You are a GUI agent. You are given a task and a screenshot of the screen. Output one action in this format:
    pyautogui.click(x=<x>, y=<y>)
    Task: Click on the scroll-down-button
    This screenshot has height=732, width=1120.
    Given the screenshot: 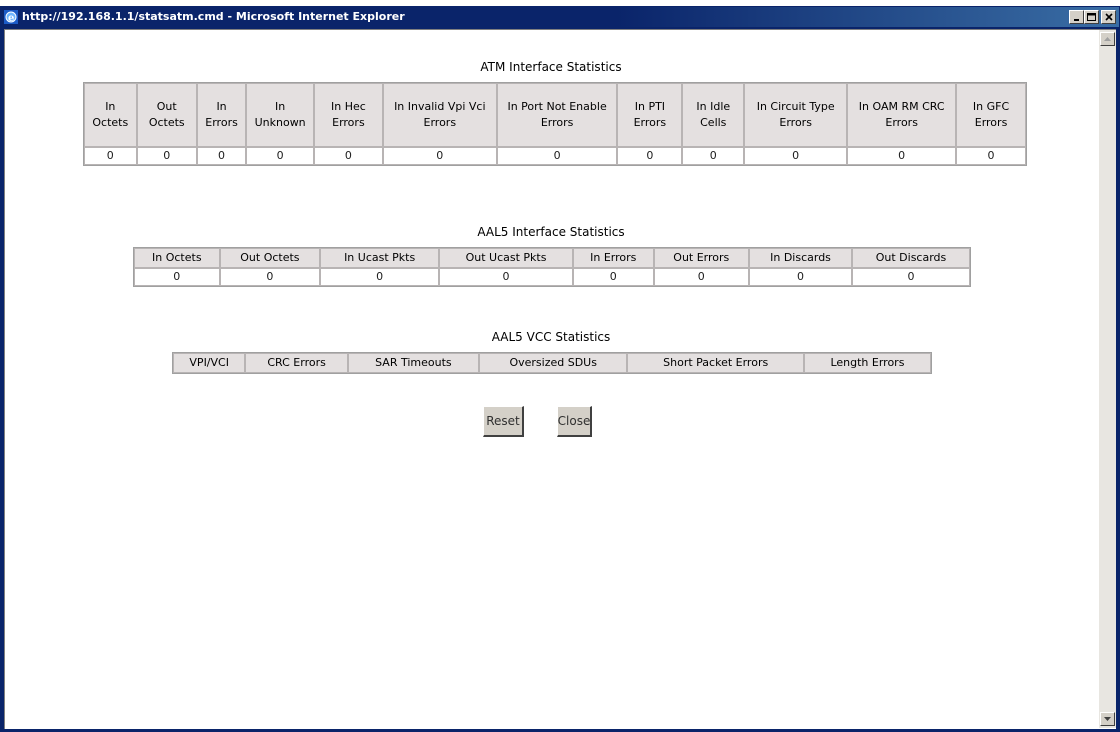 What is the action you would take?
    pyautogui.click(x=1107, y=719)
    